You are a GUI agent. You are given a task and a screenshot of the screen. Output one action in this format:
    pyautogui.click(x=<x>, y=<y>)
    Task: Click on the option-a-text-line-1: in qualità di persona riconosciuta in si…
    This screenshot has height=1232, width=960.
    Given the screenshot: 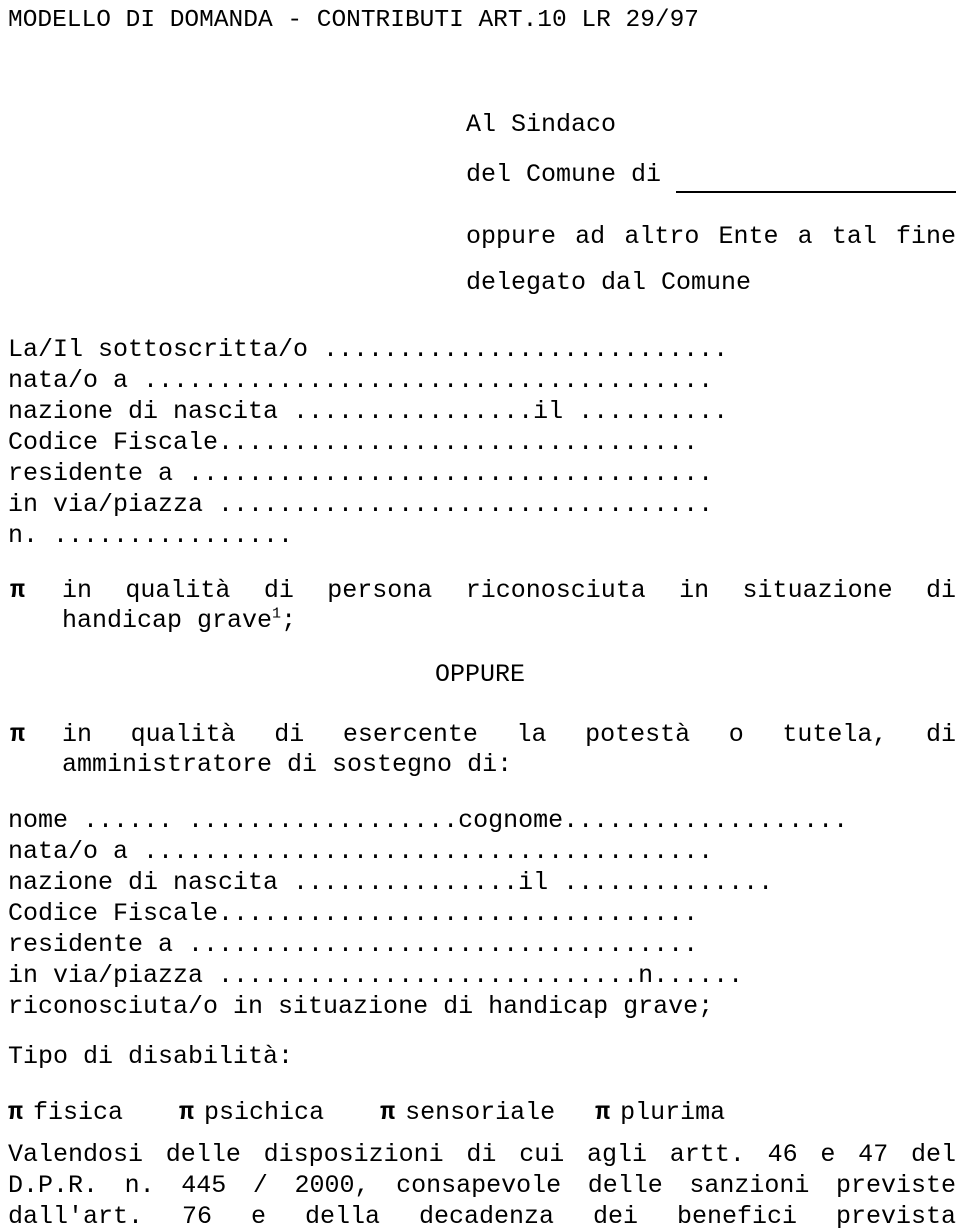 What is the action you would take?
    pyautogui.click(x=509, y=590)
    